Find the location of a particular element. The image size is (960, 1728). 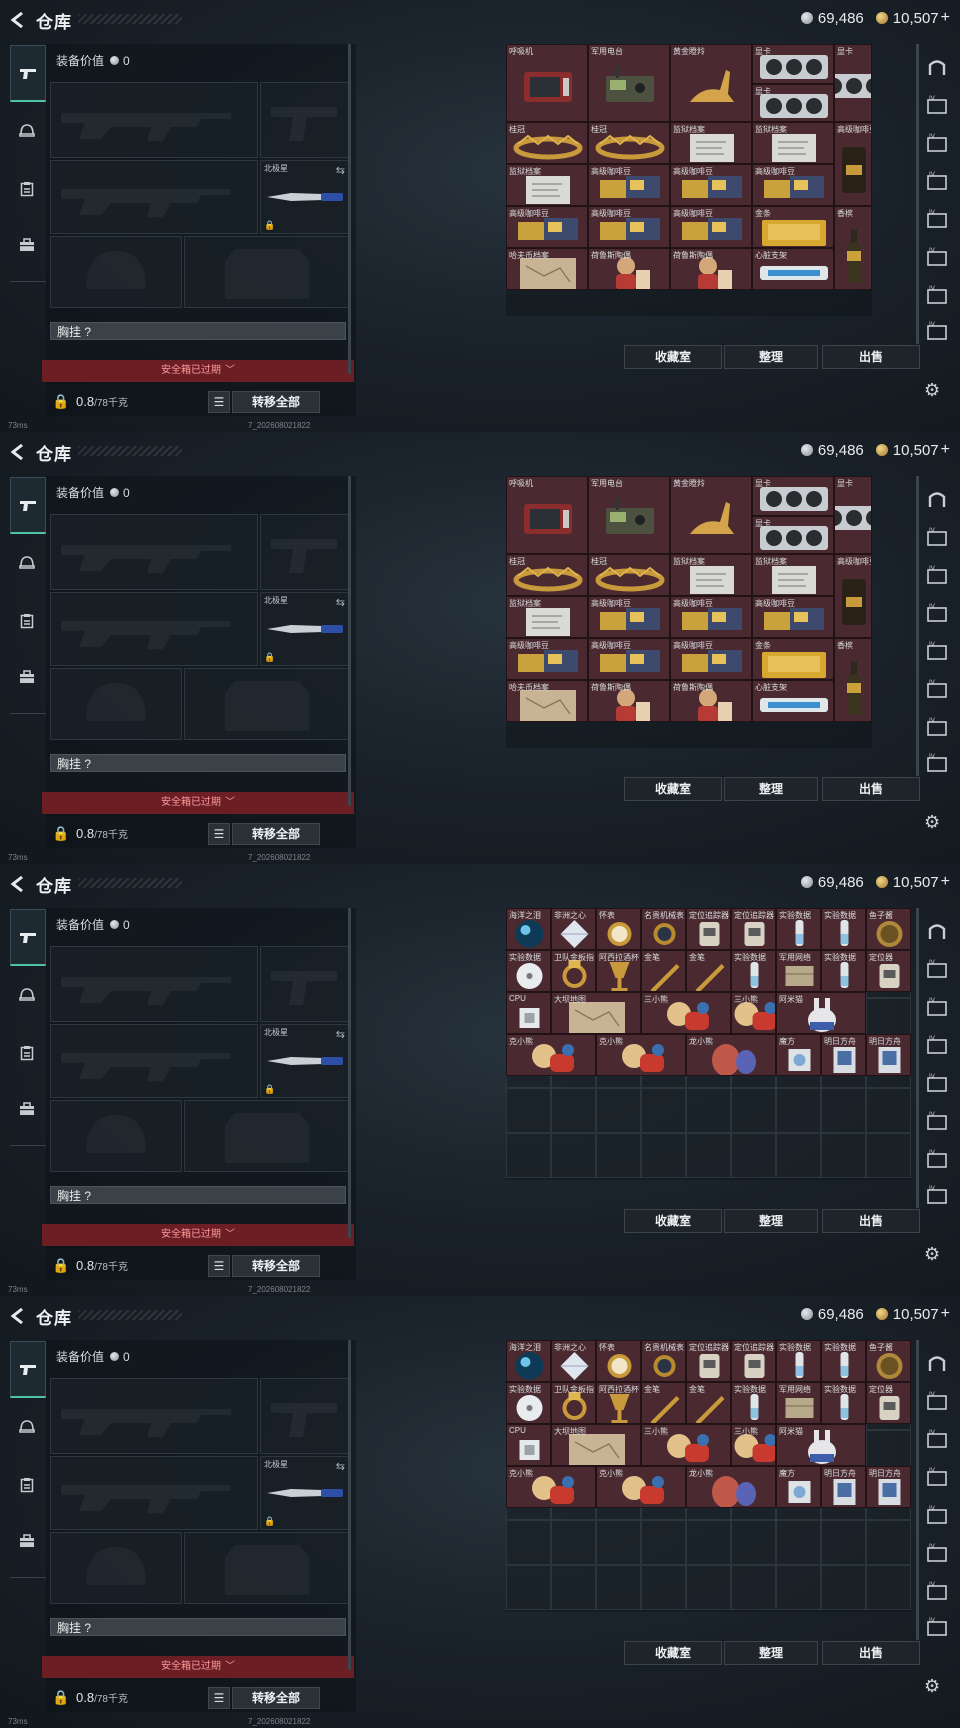

stash-item: 金笔 is located at coordinates (708, 971).